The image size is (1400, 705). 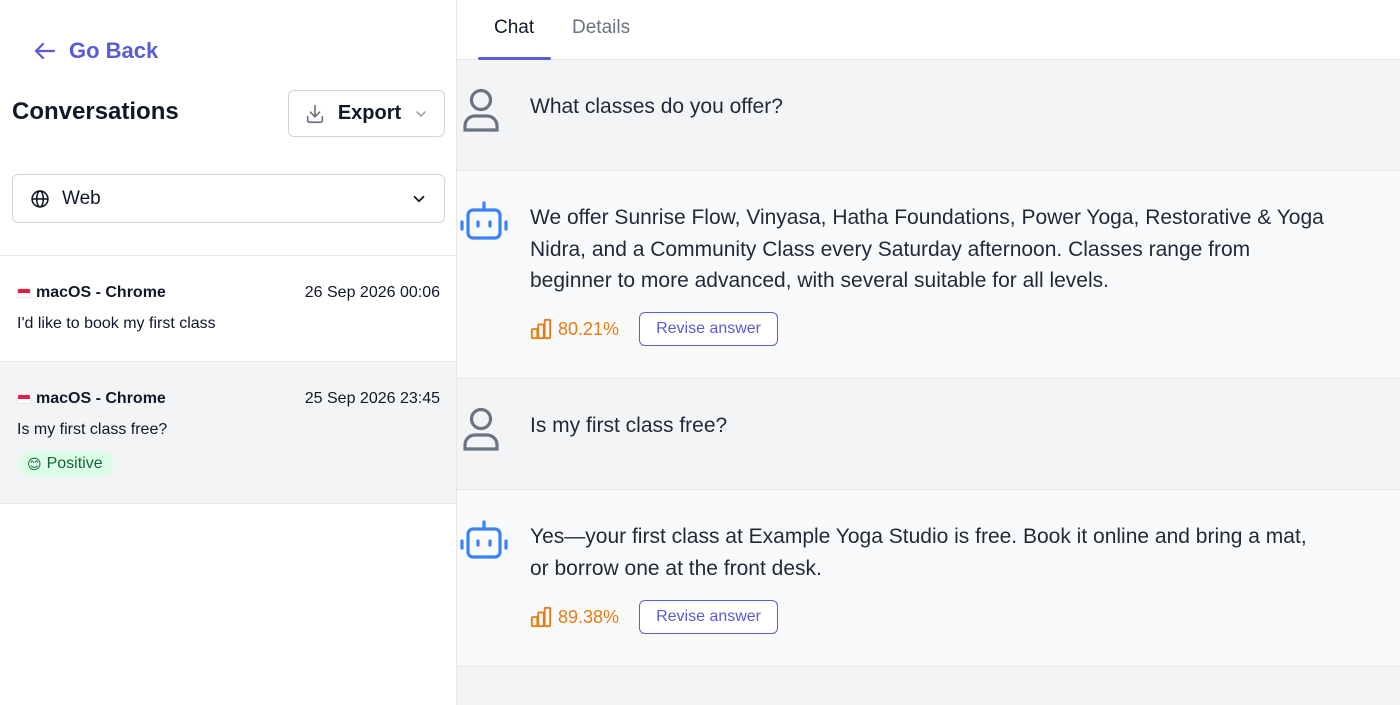 I want to click on arrow-left-icon, so click(x=45, y=51).